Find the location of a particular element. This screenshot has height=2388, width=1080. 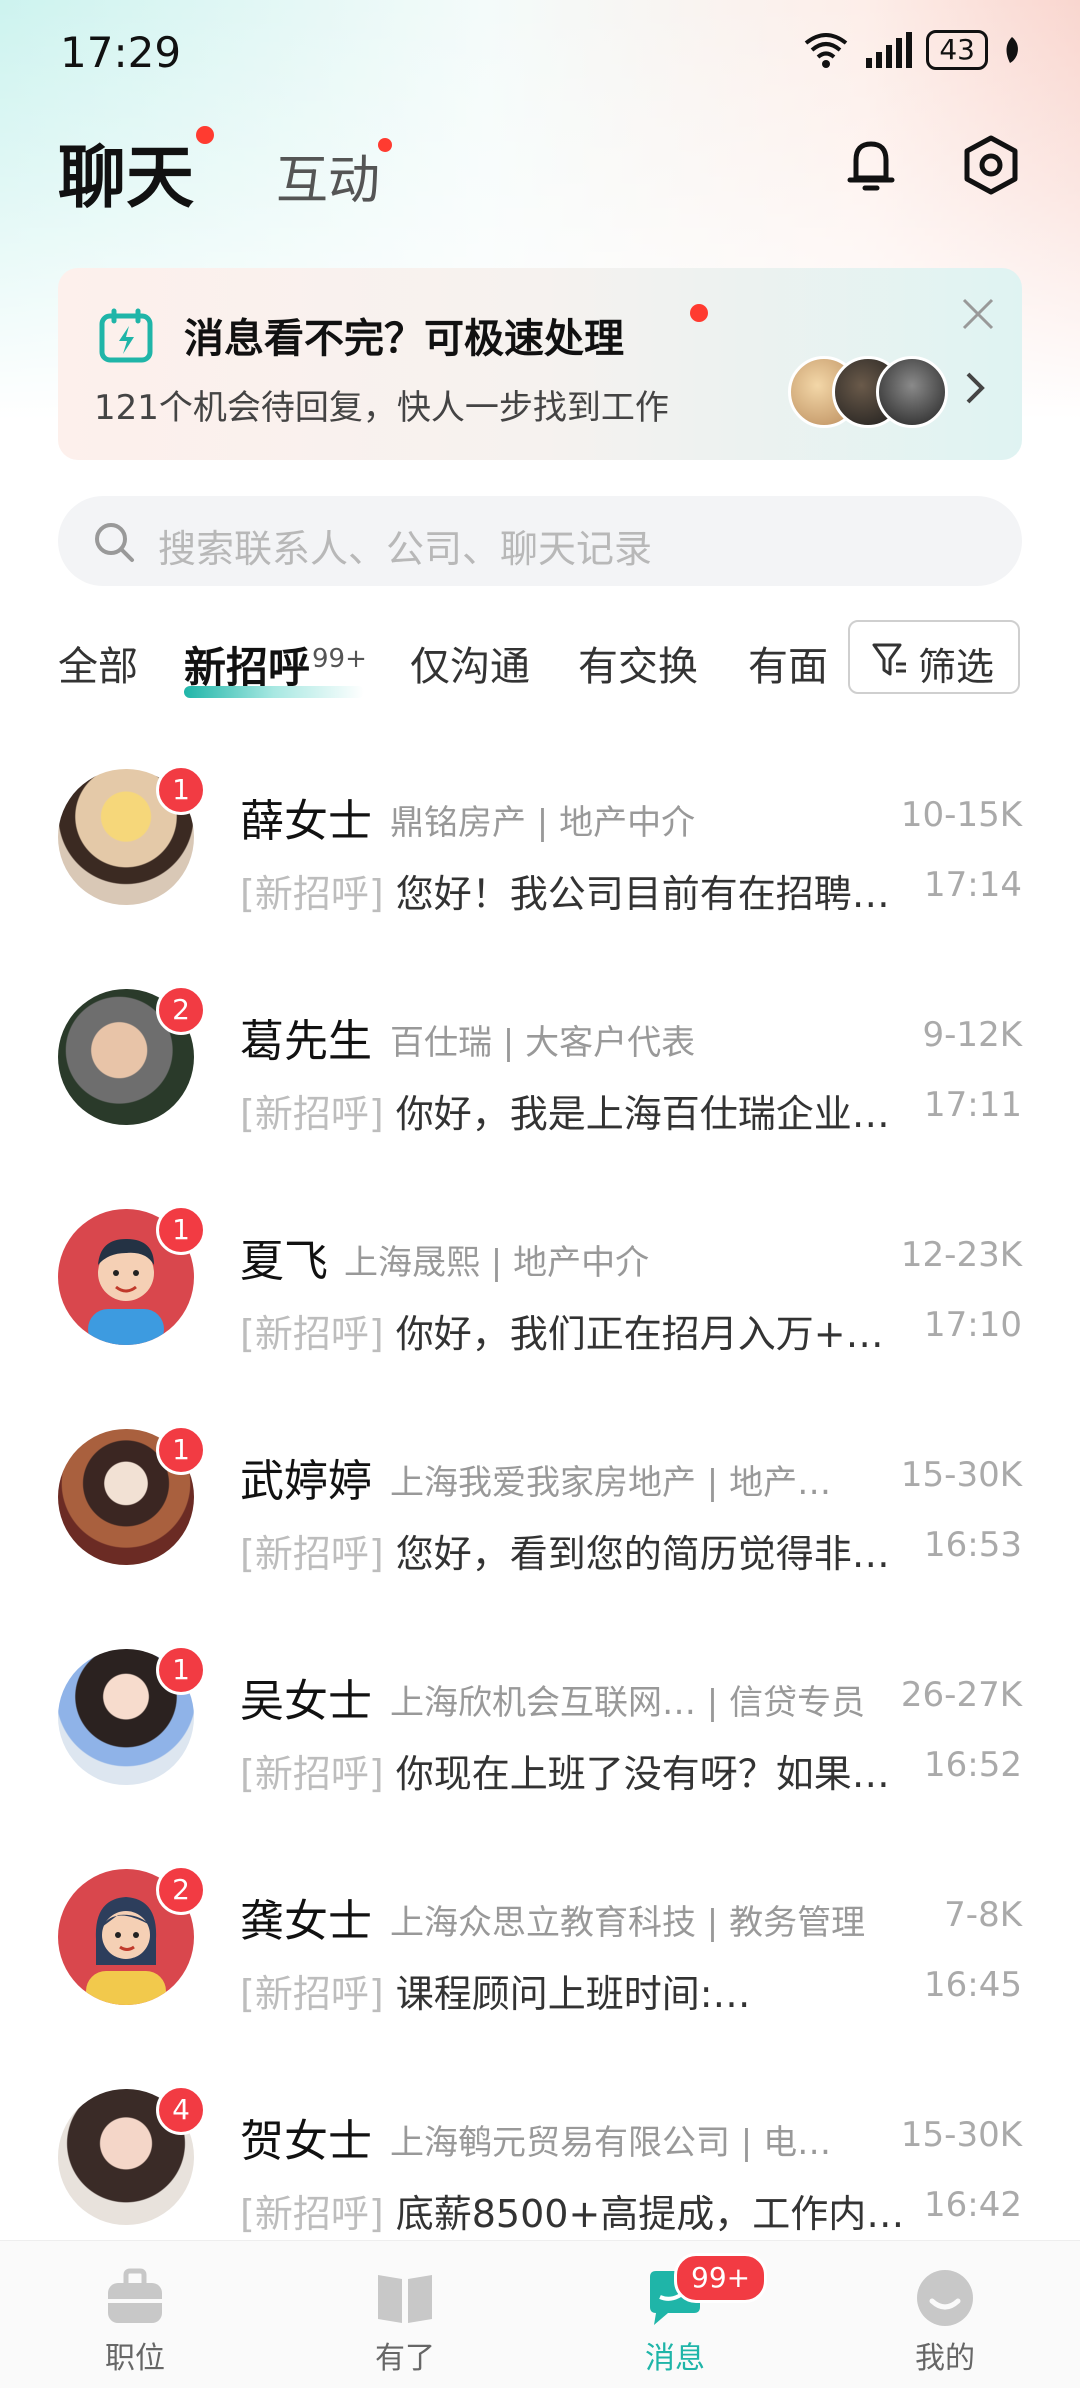

close-icon is located at coordinates (978, 314).